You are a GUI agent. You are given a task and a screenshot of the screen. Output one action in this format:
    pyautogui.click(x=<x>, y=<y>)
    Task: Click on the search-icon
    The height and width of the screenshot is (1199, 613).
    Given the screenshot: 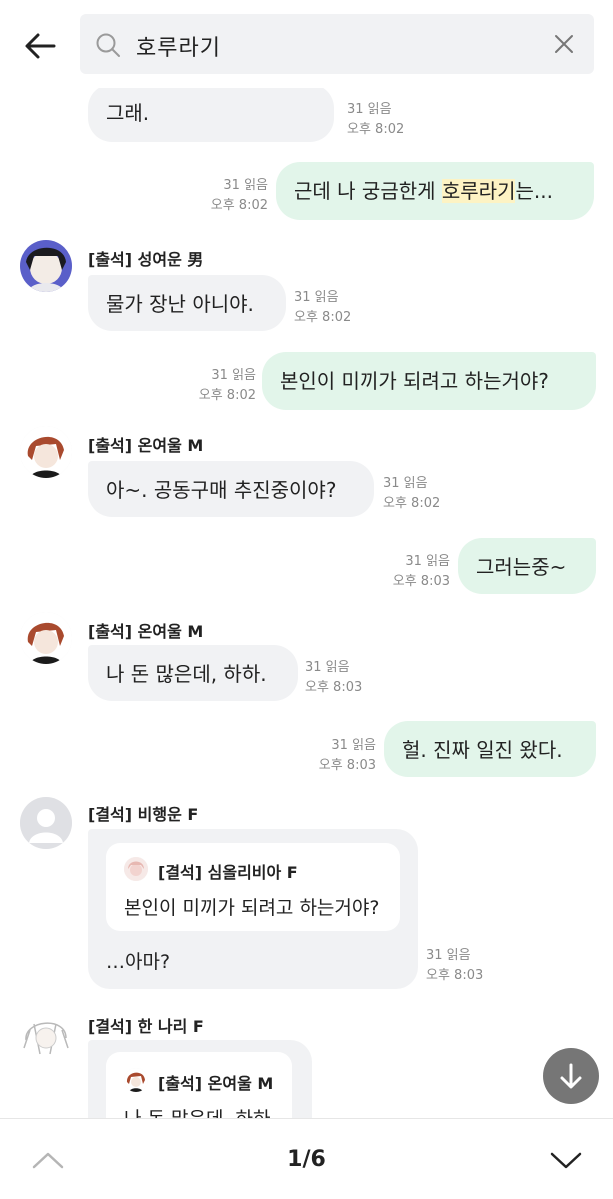 What is the action you would take?
    pyautogui.click(x=108, y=45)
    